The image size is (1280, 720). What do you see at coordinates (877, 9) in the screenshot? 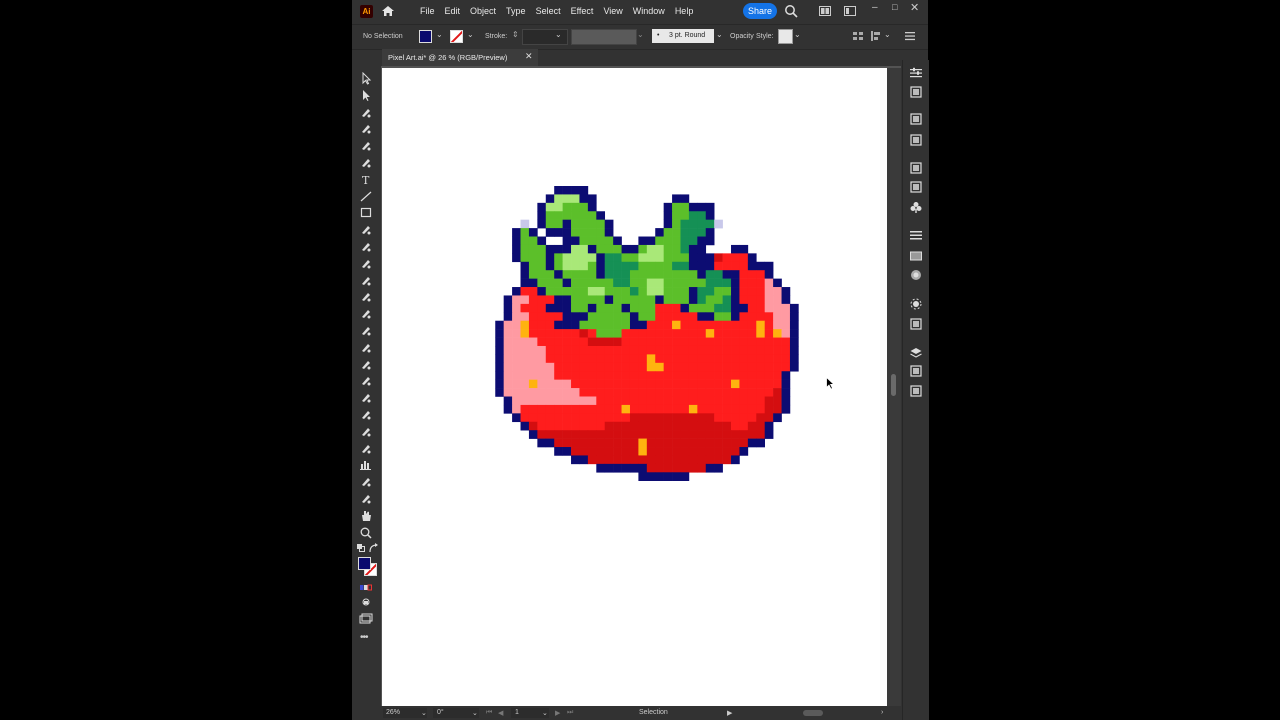
I see `minimize-button: –` at bounding box center [877, 9].